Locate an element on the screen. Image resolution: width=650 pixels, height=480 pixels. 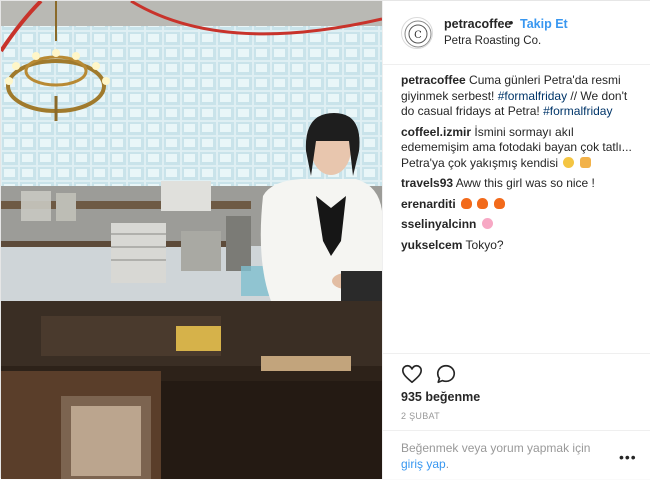
comment-item: travels93 Aww this girl was so nice ! is located at coordinates (521, 184).